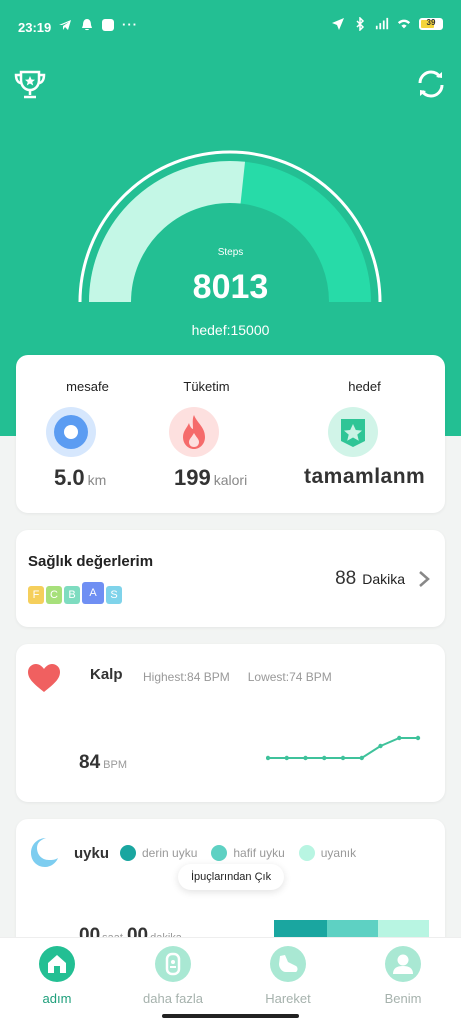  What do you see at coordinates (44, 852) in the screenshot?
I see `moon-icon` at bounding box center [44, 852].